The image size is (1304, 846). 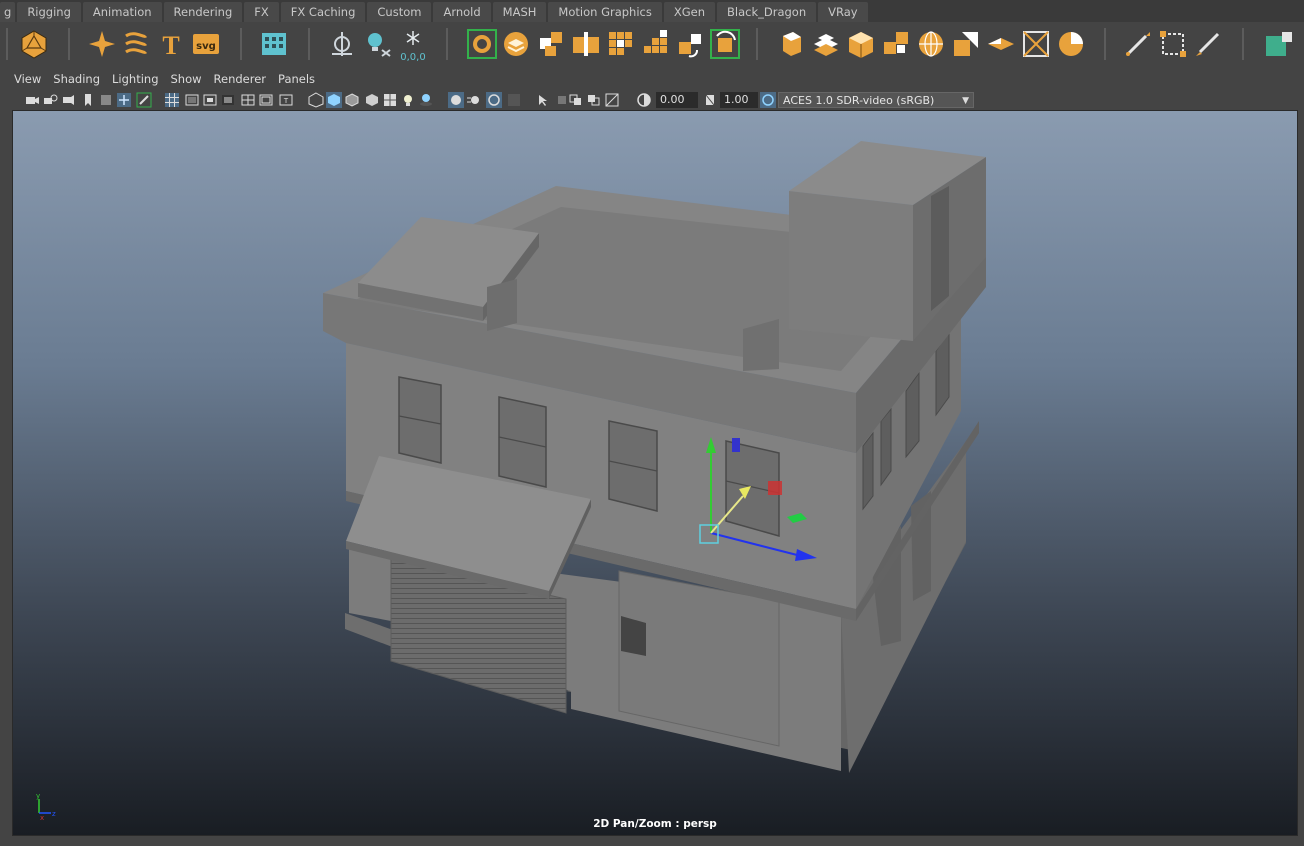 What do you see at coordinates (586, 44) in the screenshot?
I see `cube-stack-icon` at bounding box center [586, 44].